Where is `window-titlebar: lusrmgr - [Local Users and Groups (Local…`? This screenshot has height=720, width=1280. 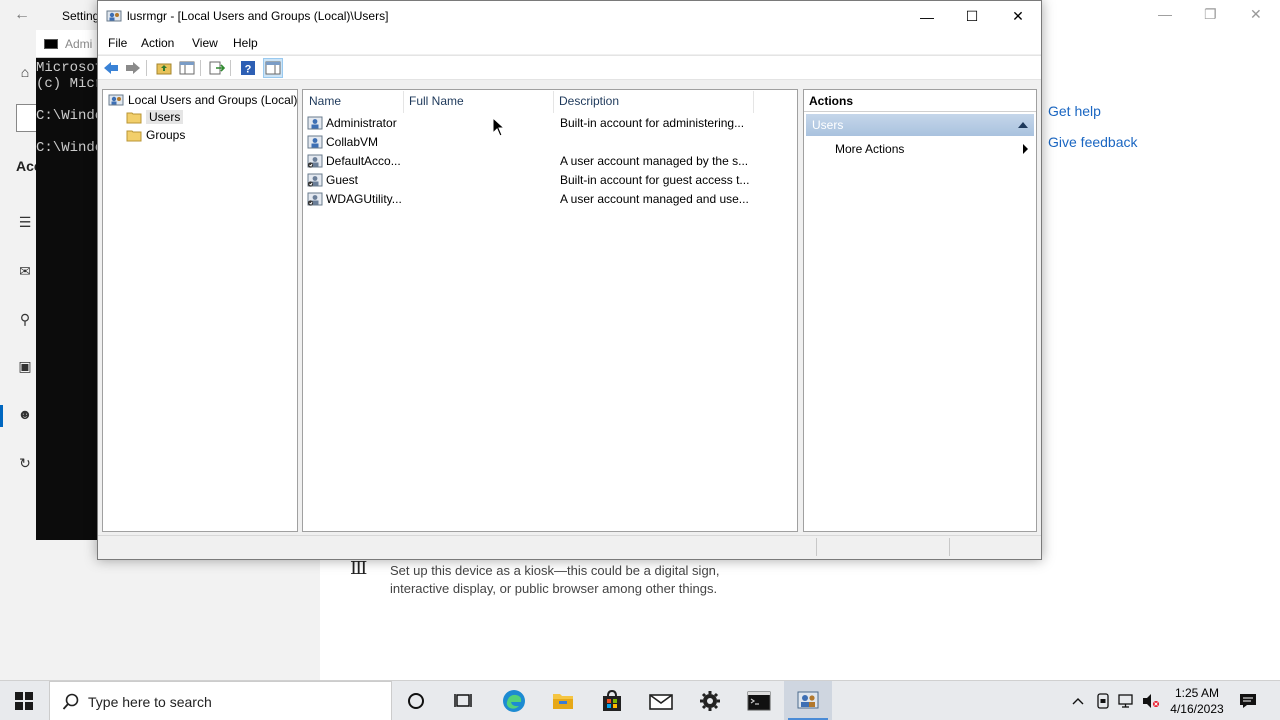 window-titlebar: lusrmgr - [Local Users and Groups (Local… is located at coordinates (569, 16).